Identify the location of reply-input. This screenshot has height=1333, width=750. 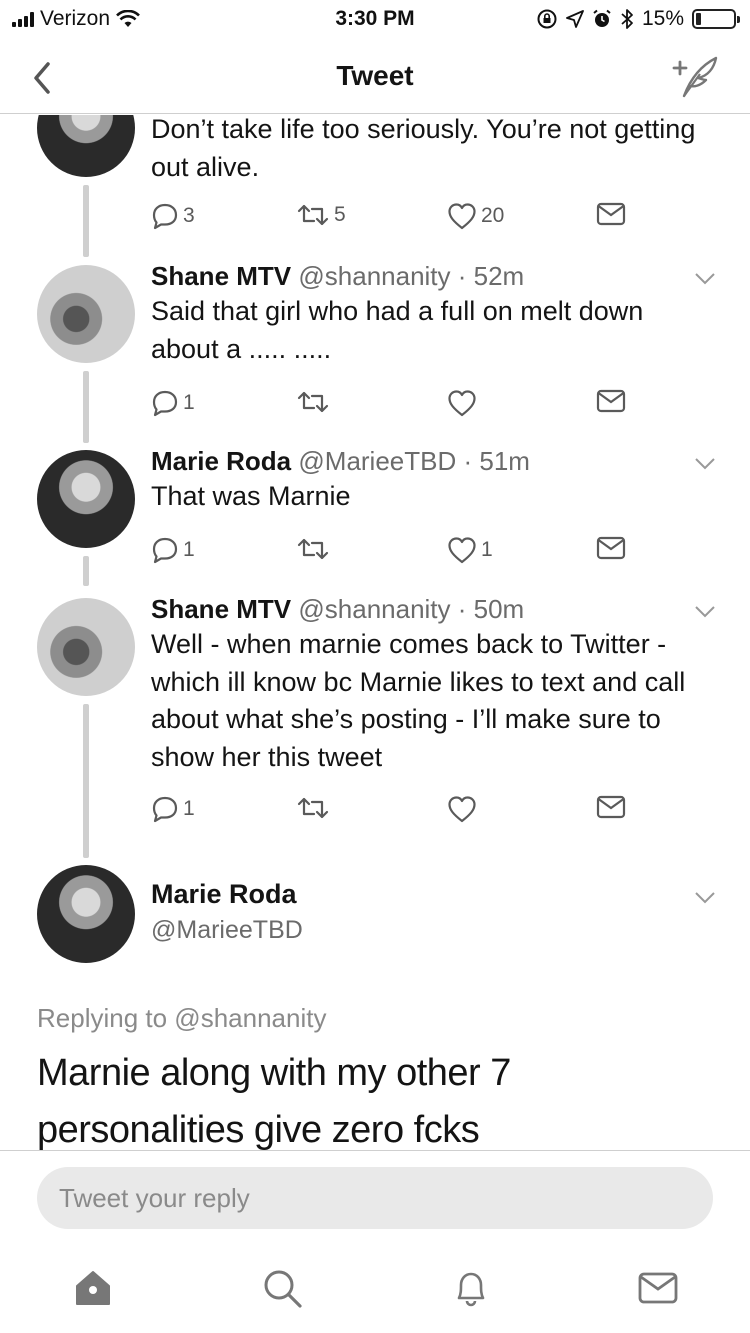
(375, 1198).